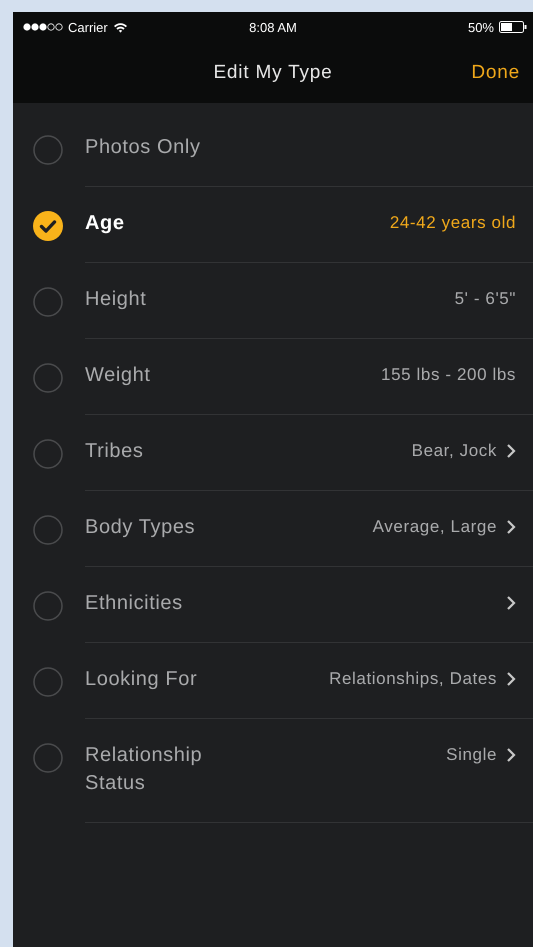  I want to click on filter-value: 24-42 years old, so click(453, 223).